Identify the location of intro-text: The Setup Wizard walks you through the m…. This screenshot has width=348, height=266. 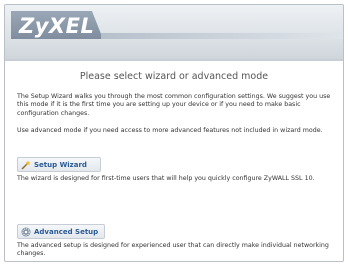
(174, 105).